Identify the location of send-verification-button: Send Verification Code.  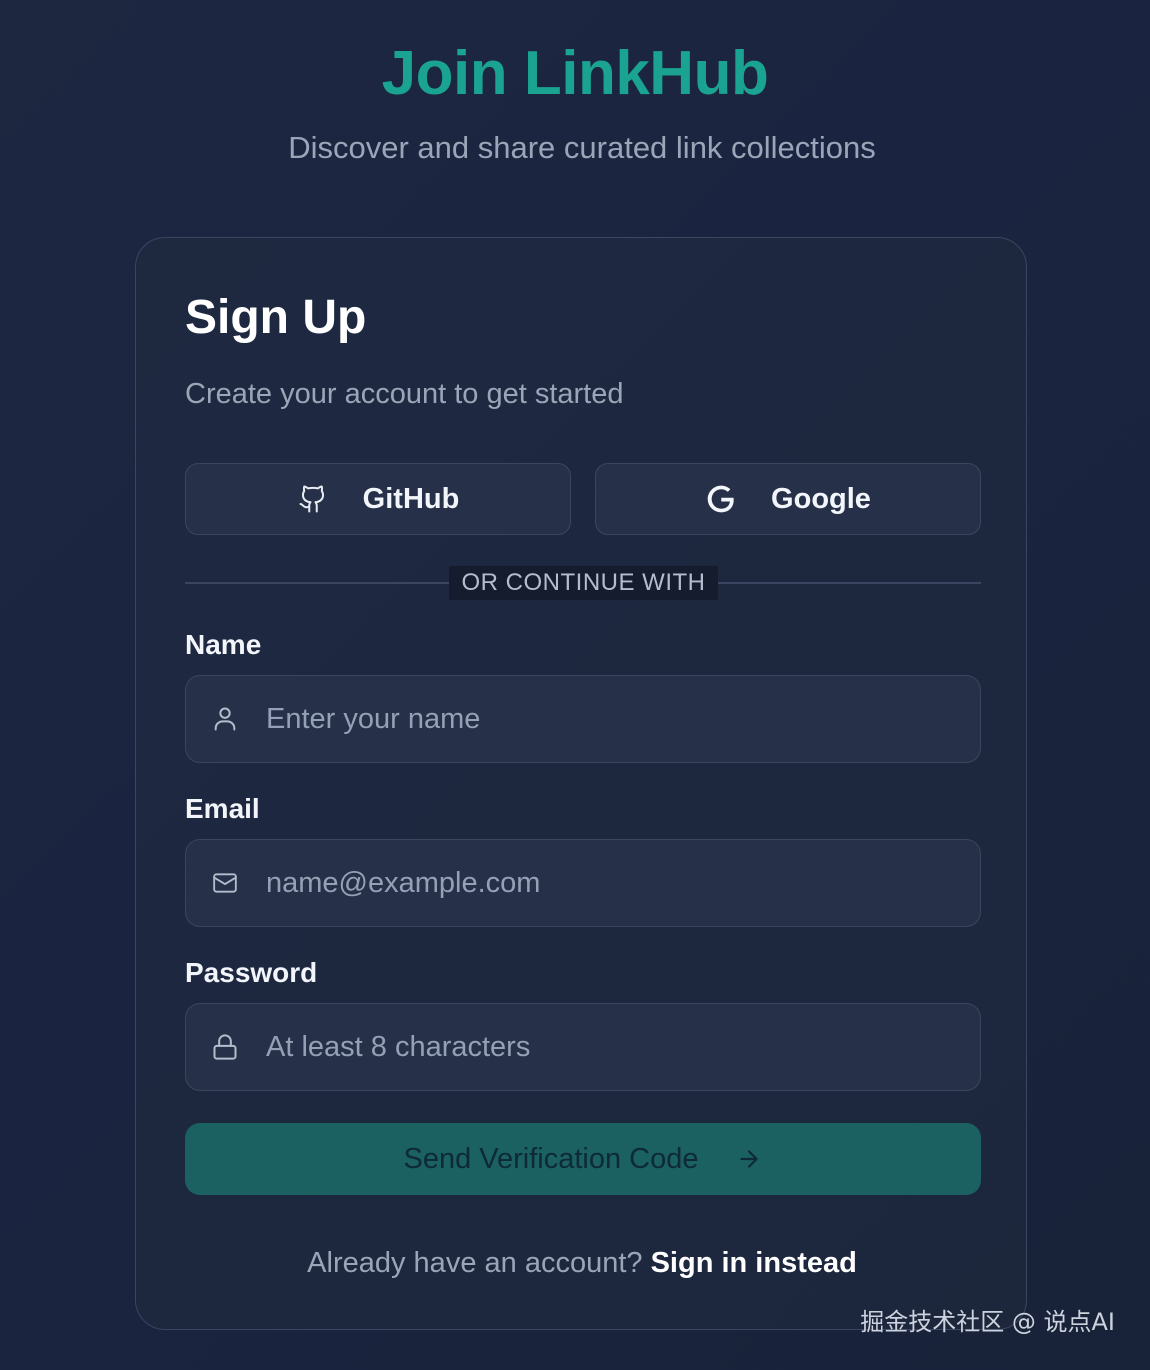
(583, 1159).